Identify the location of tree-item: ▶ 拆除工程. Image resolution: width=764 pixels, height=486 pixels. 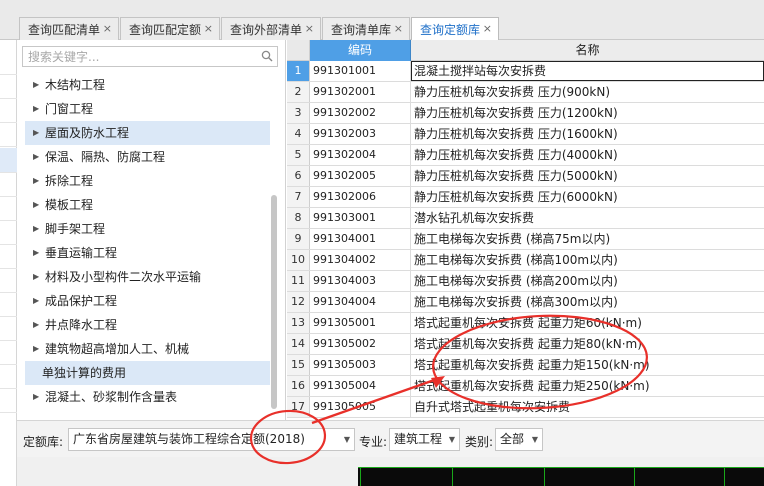
(147, 181).